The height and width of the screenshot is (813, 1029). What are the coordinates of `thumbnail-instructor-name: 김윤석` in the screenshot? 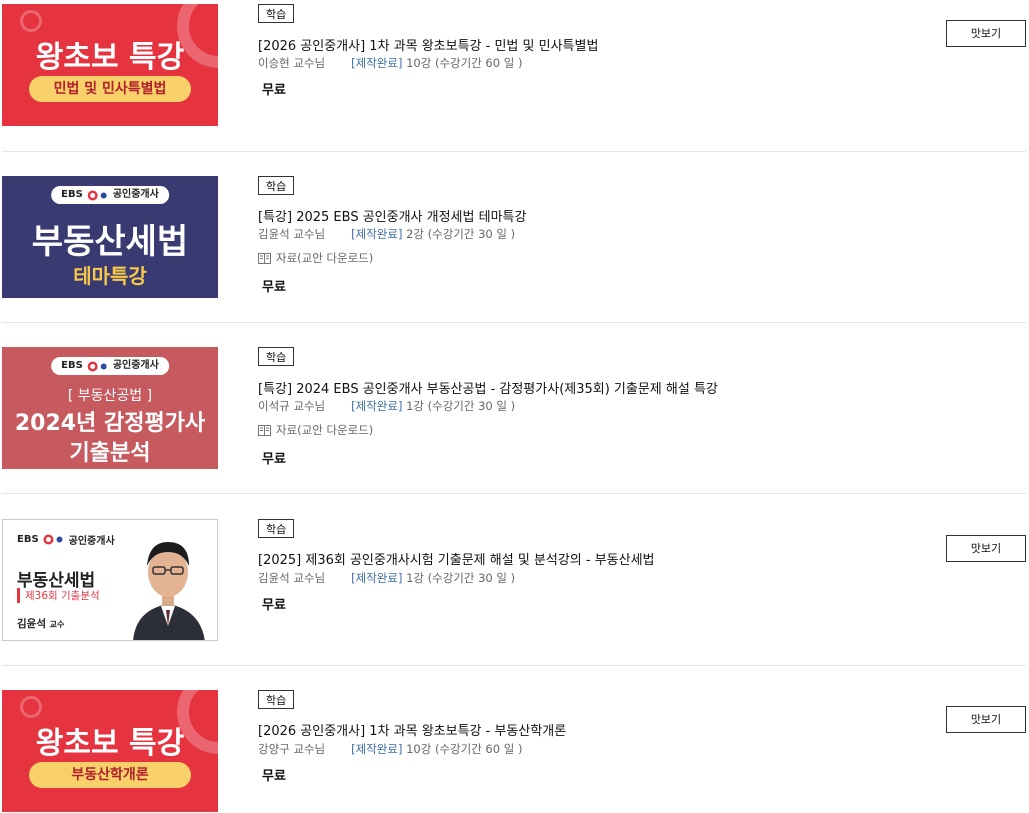 It's located at (31, 624).